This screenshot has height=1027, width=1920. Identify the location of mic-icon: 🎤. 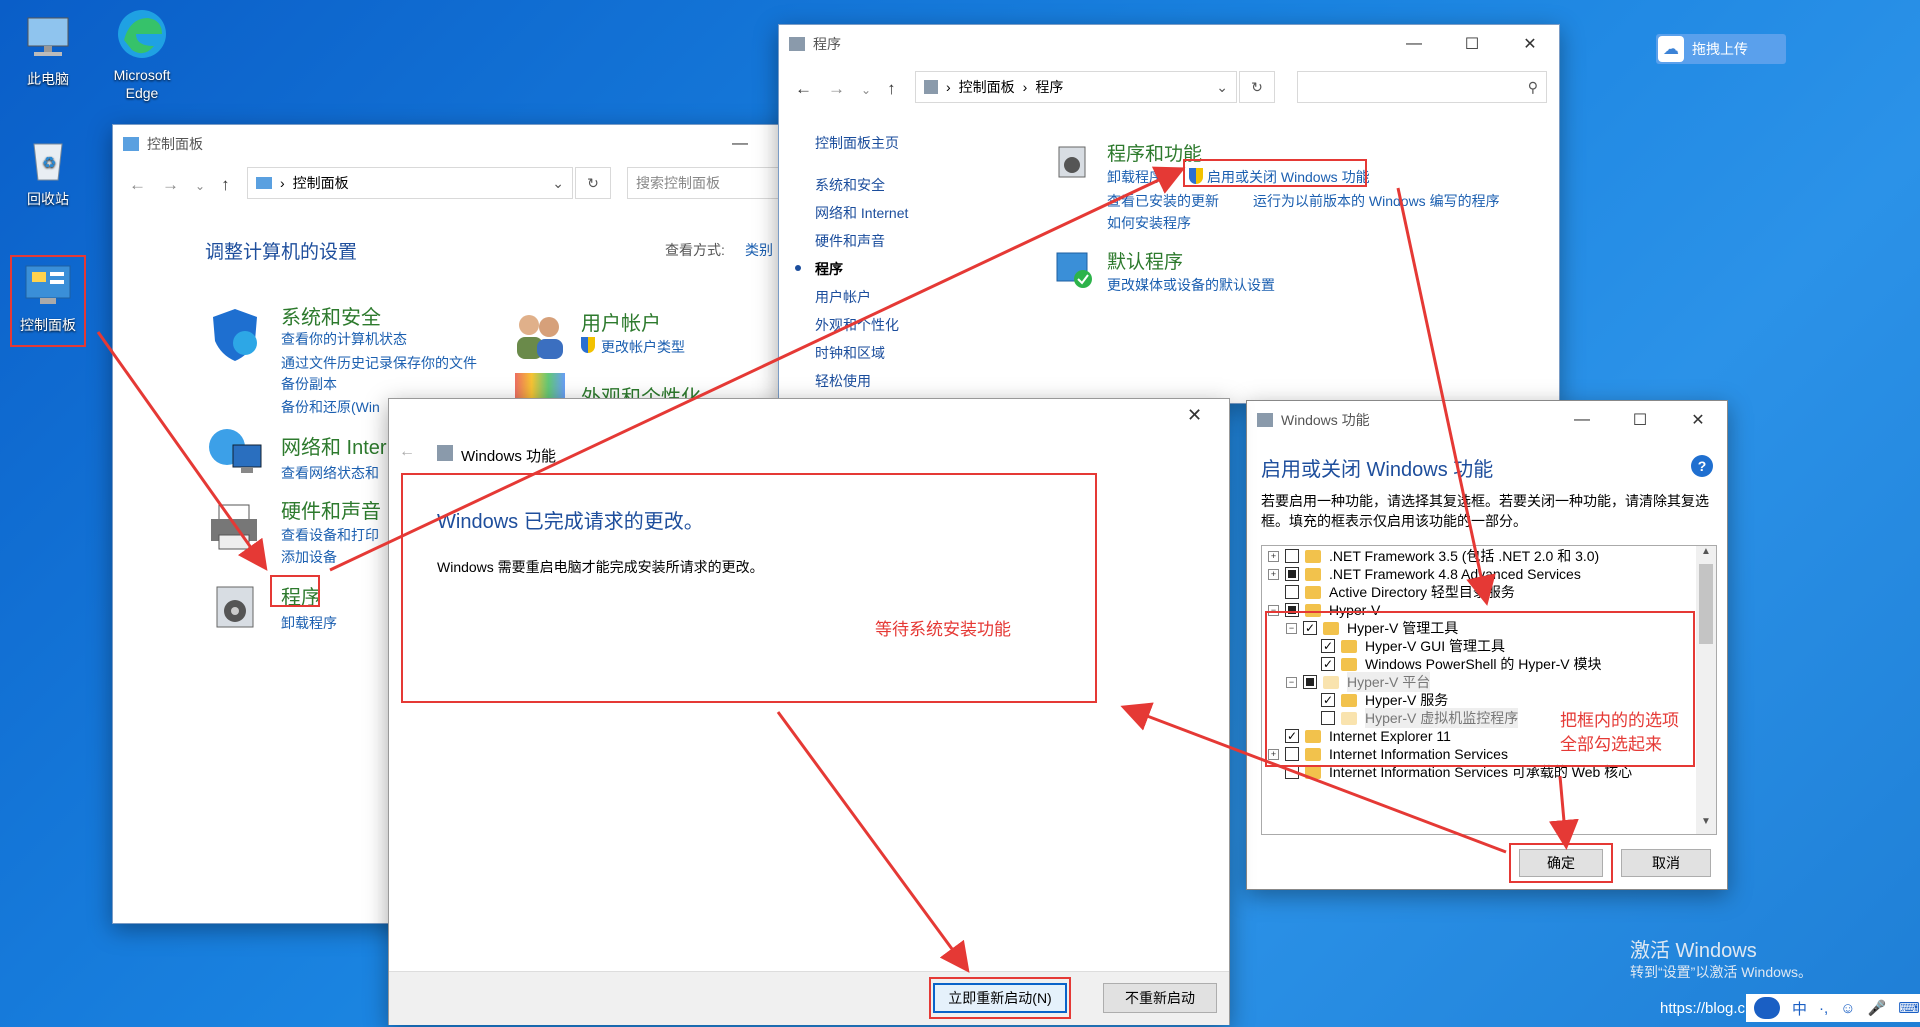
(1877, 1008).